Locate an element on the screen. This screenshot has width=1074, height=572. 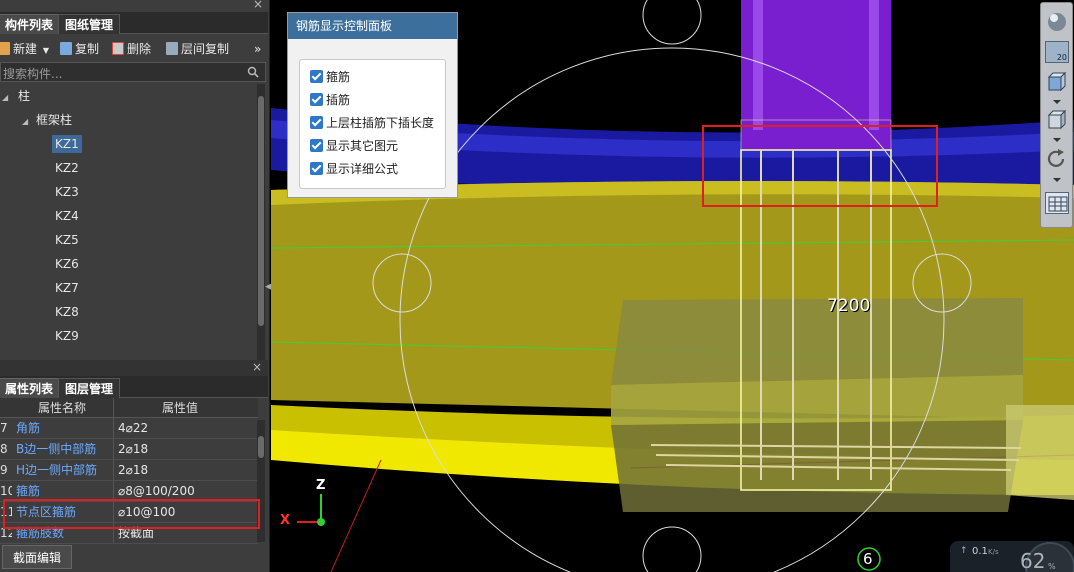
cube-icon is located at coordinates (1057, 81).